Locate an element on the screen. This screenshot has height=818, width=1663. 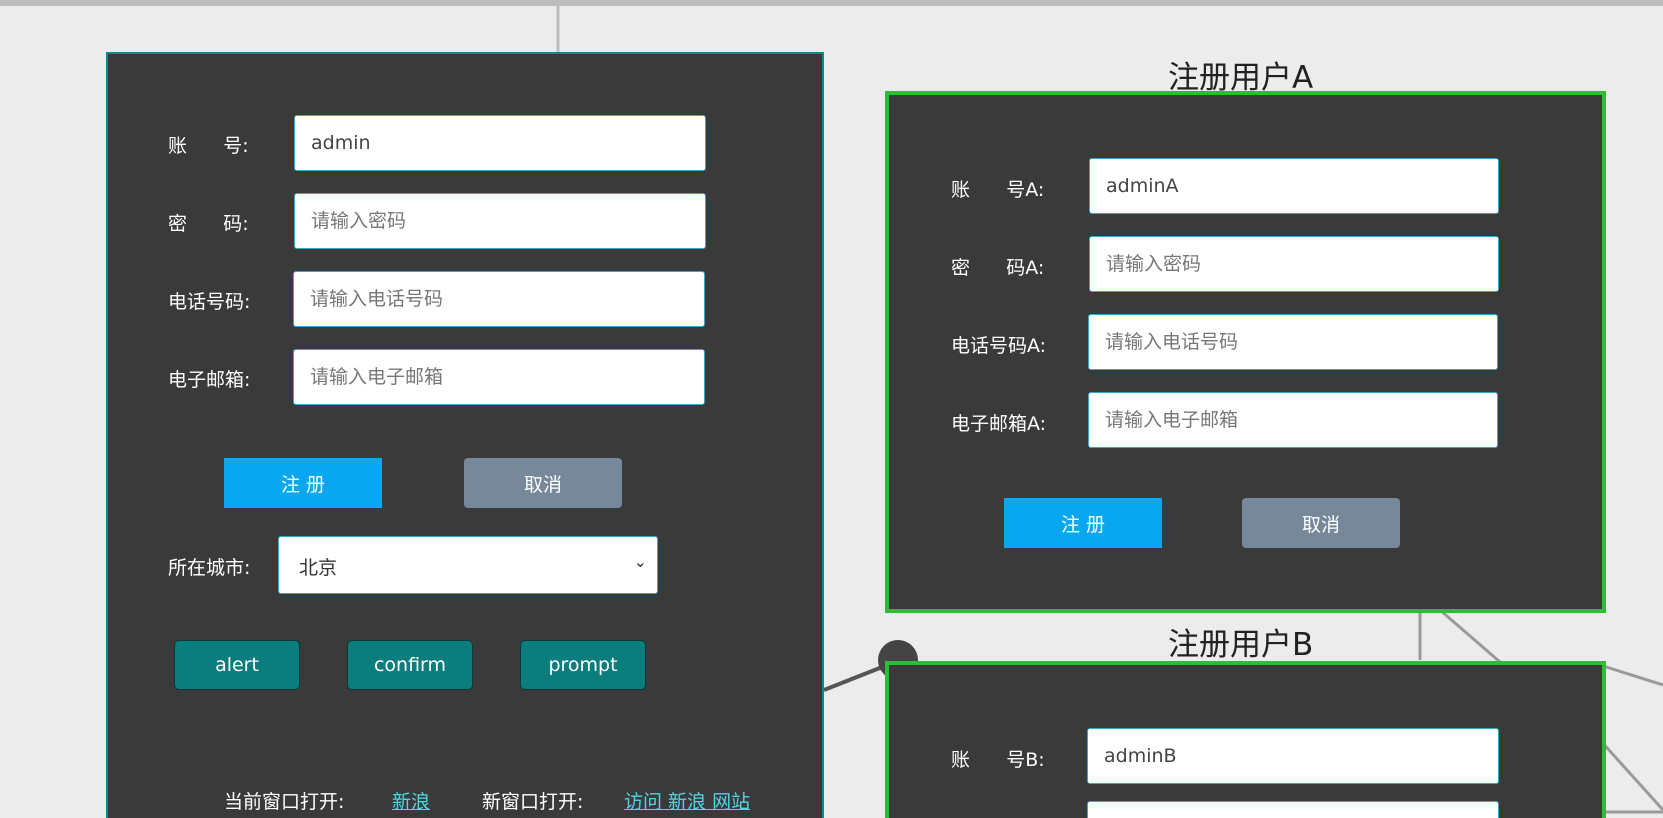
alert-button: alert is located at coordinates (237, 665).